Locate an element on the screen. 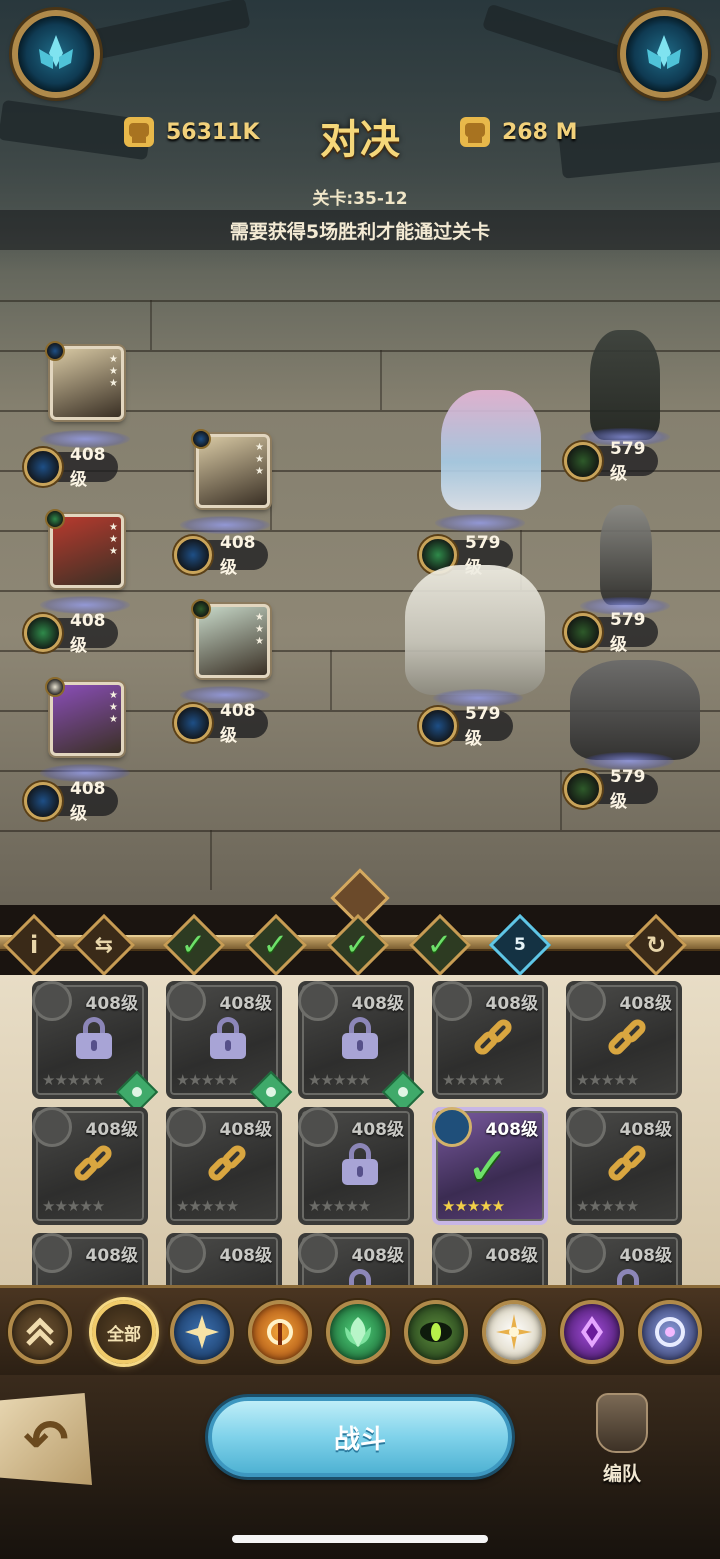 The image size is (720, 1559). home-indicator is located at coordinates (360, 1539).